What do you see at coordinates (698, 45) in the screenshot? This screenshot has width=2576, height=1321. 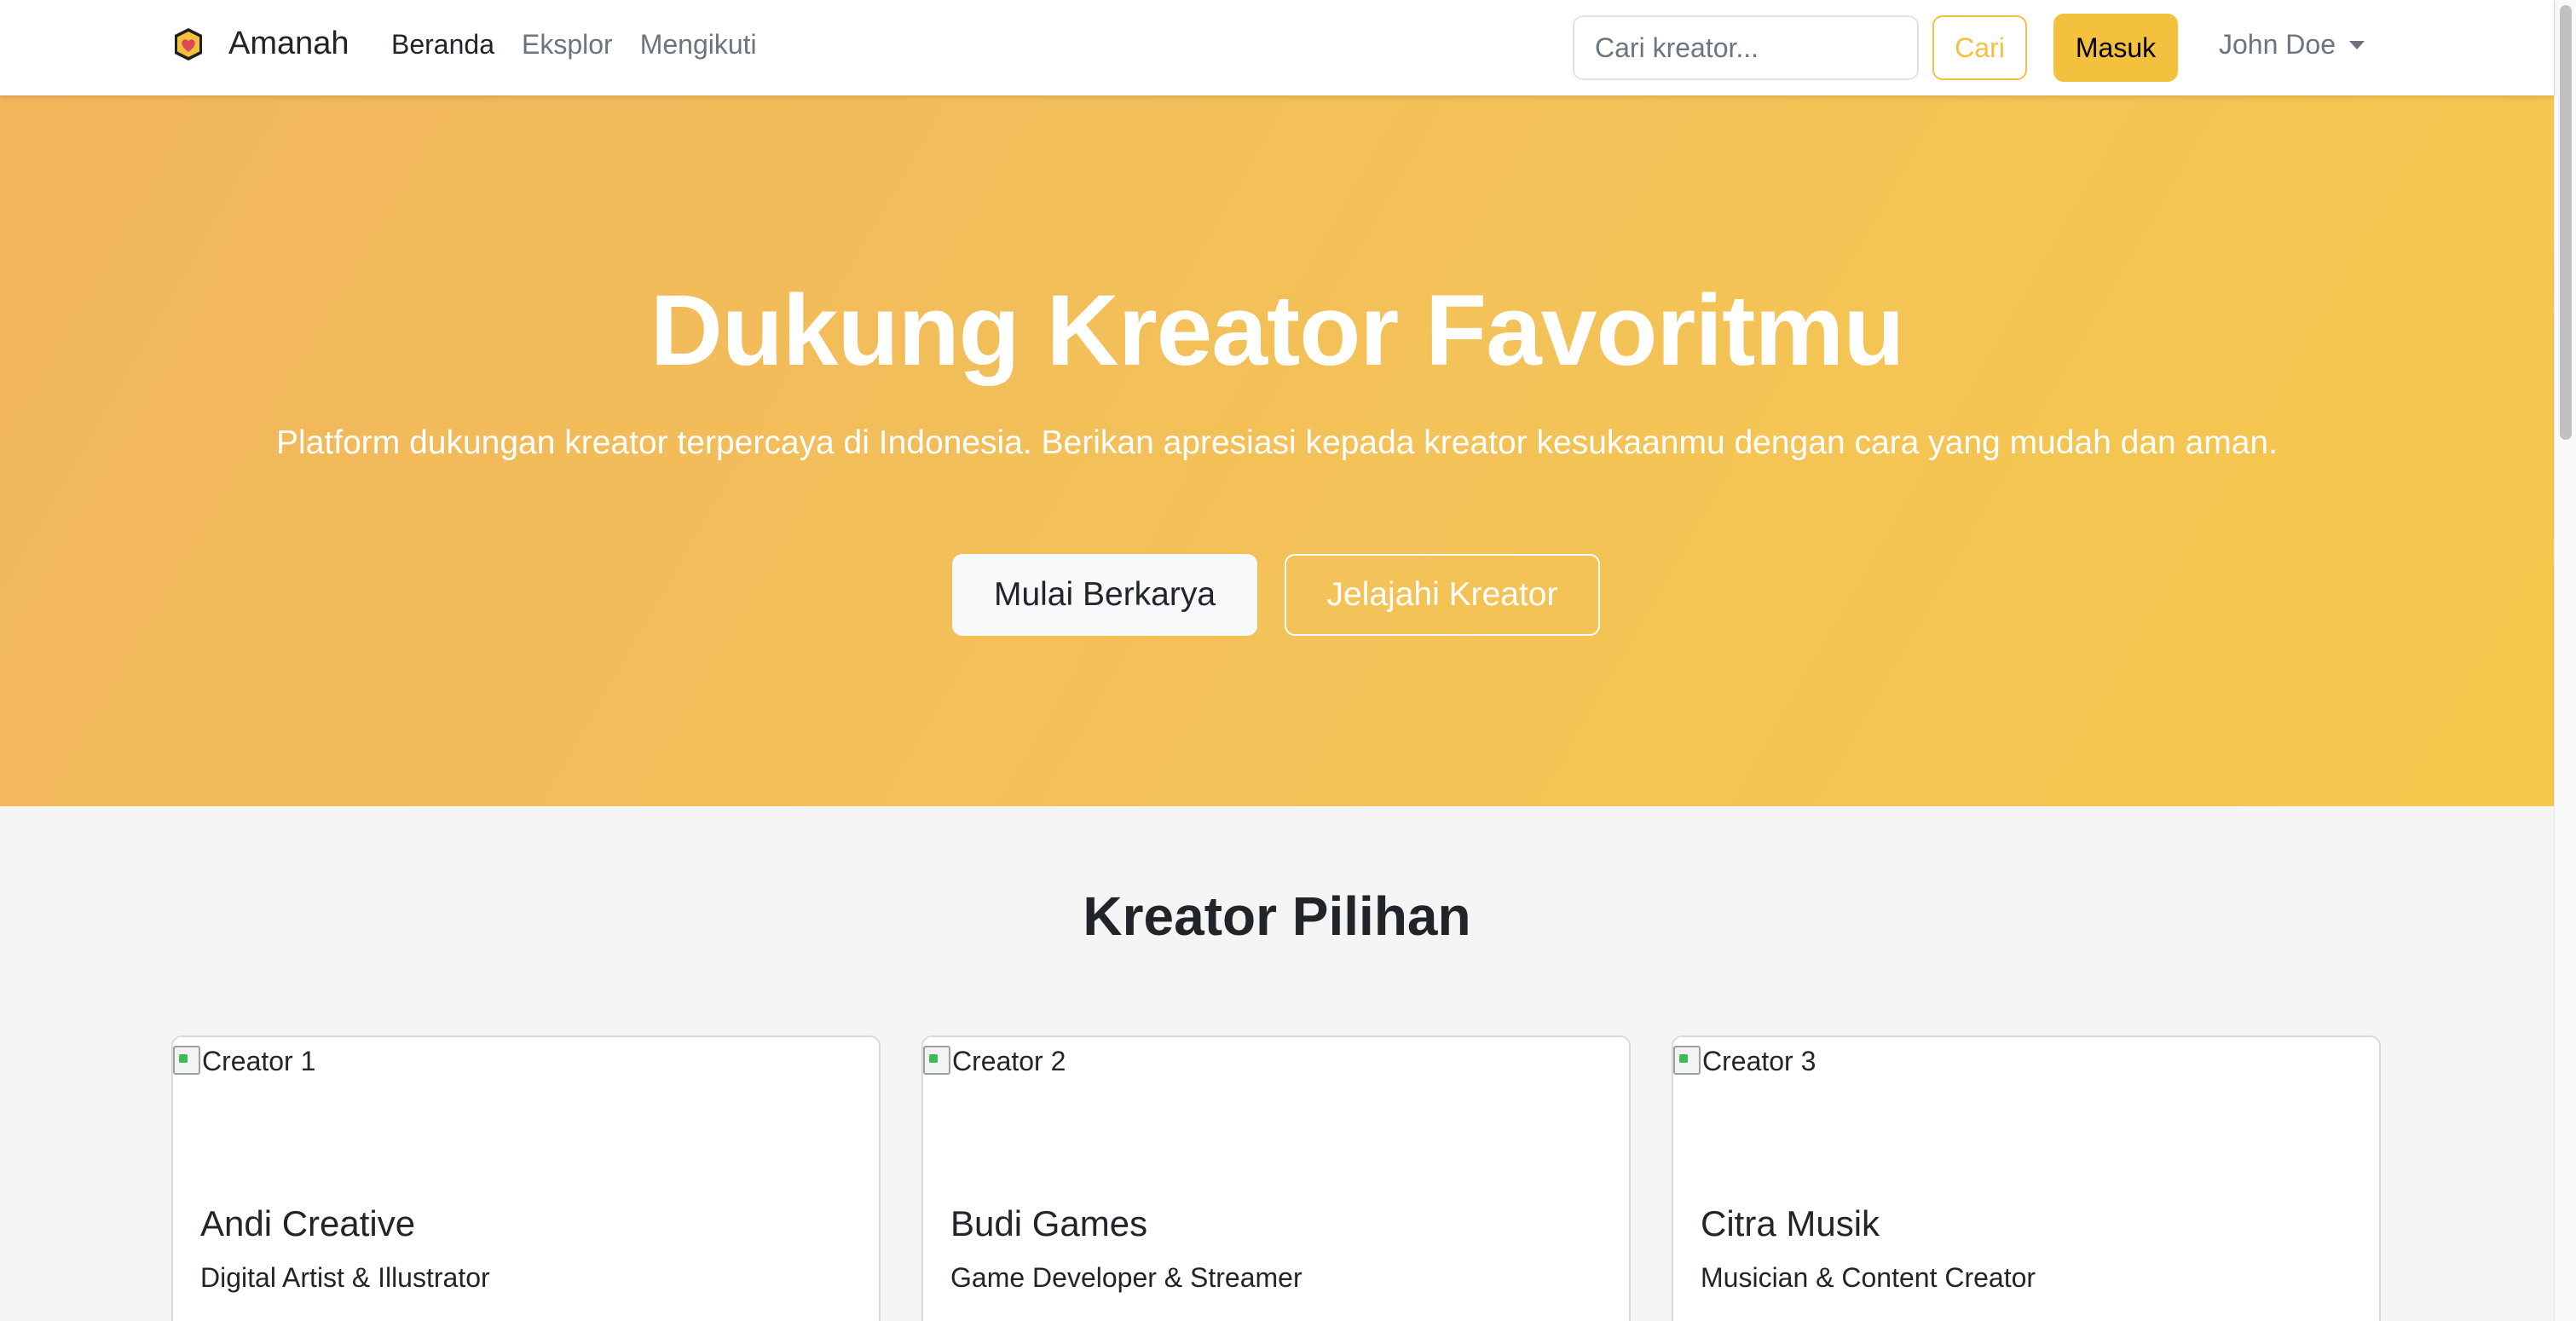 I see `nav-link-mengikuti: Mengikuti` at bounding box center [698, 45].